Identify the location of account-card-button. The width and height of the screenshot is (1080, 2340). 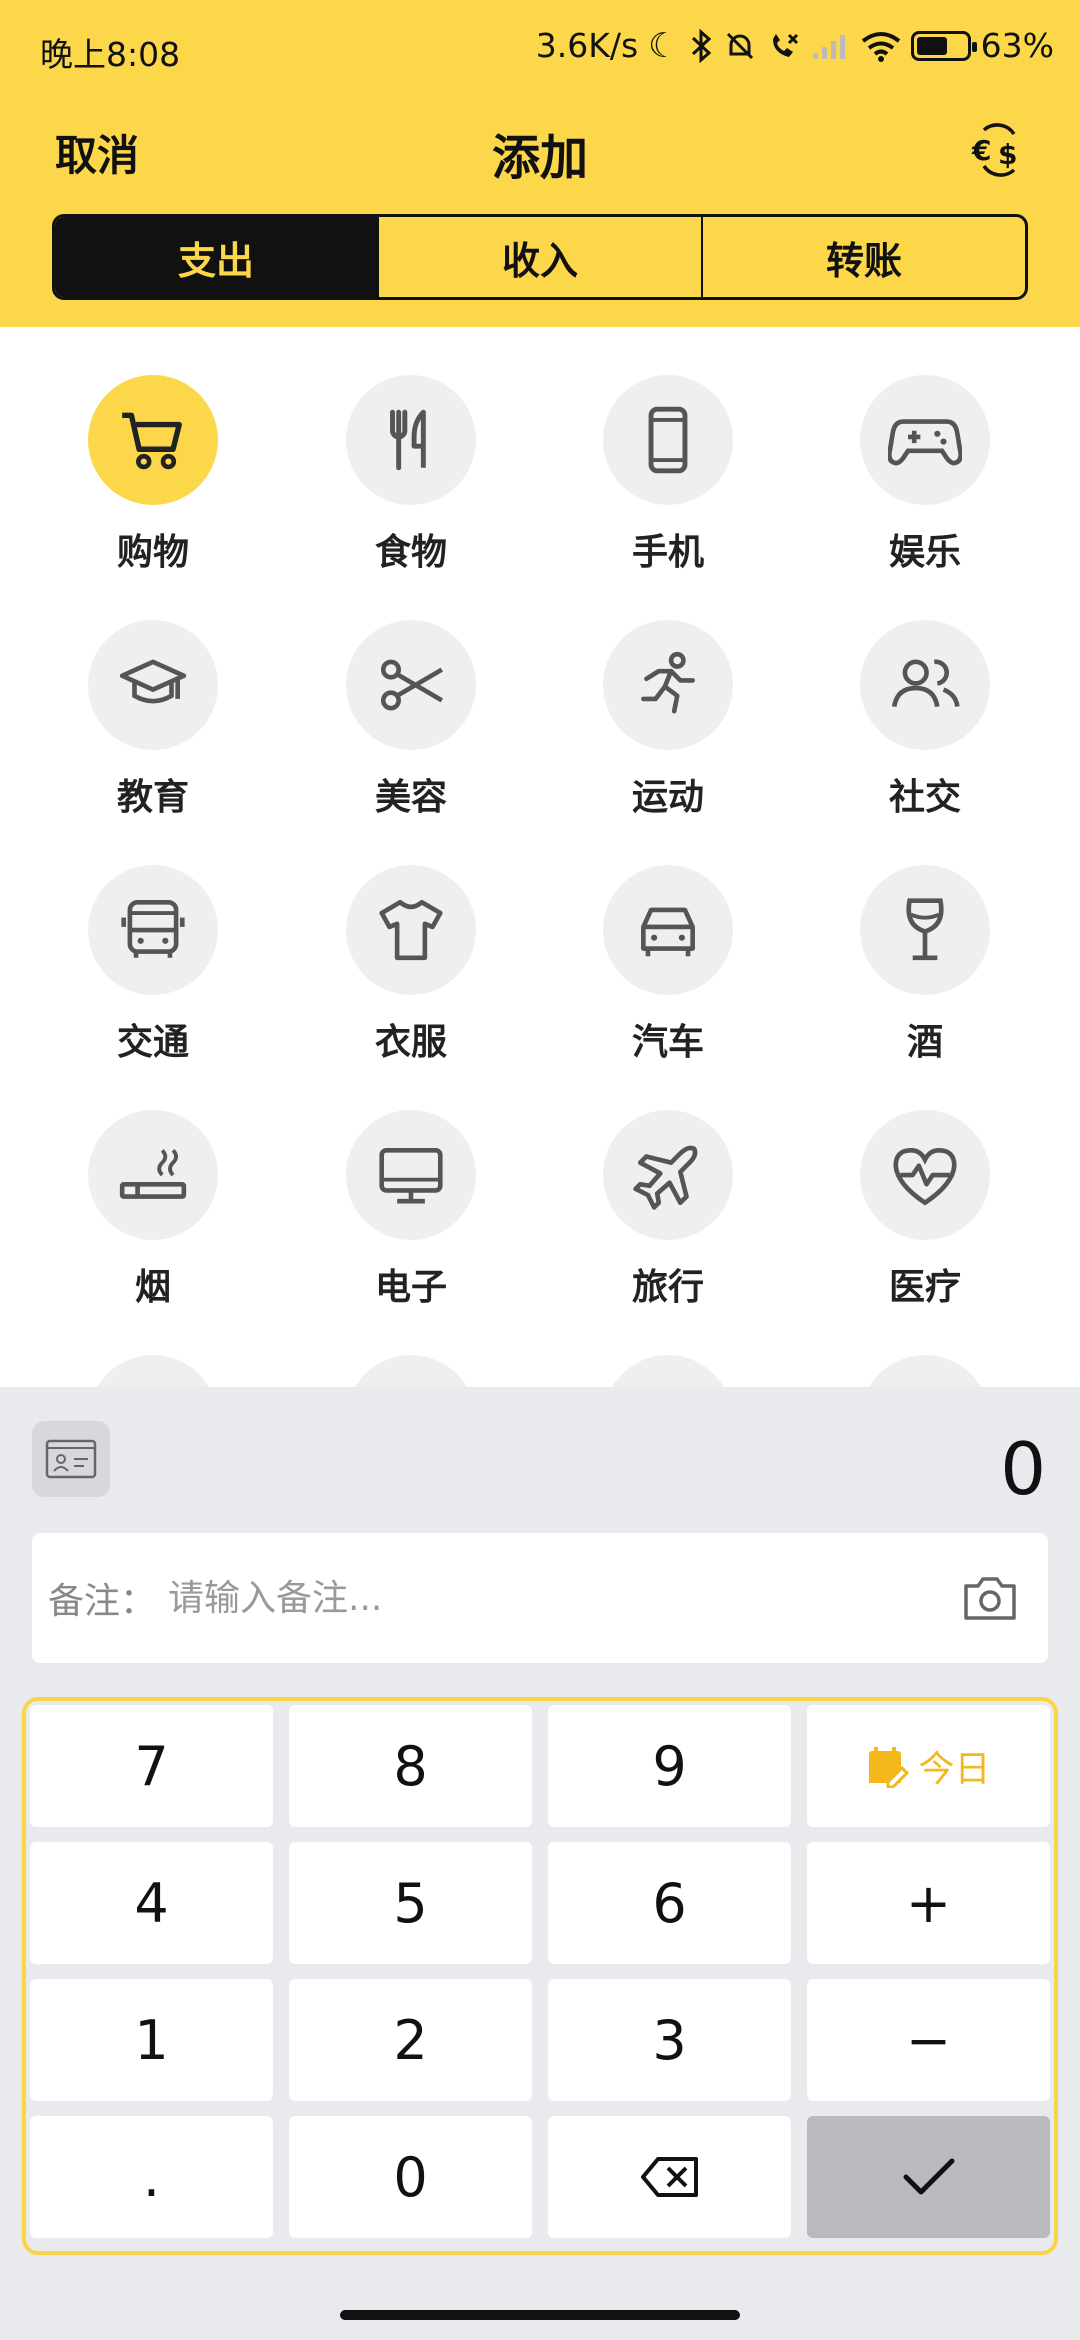
(71, 1459).